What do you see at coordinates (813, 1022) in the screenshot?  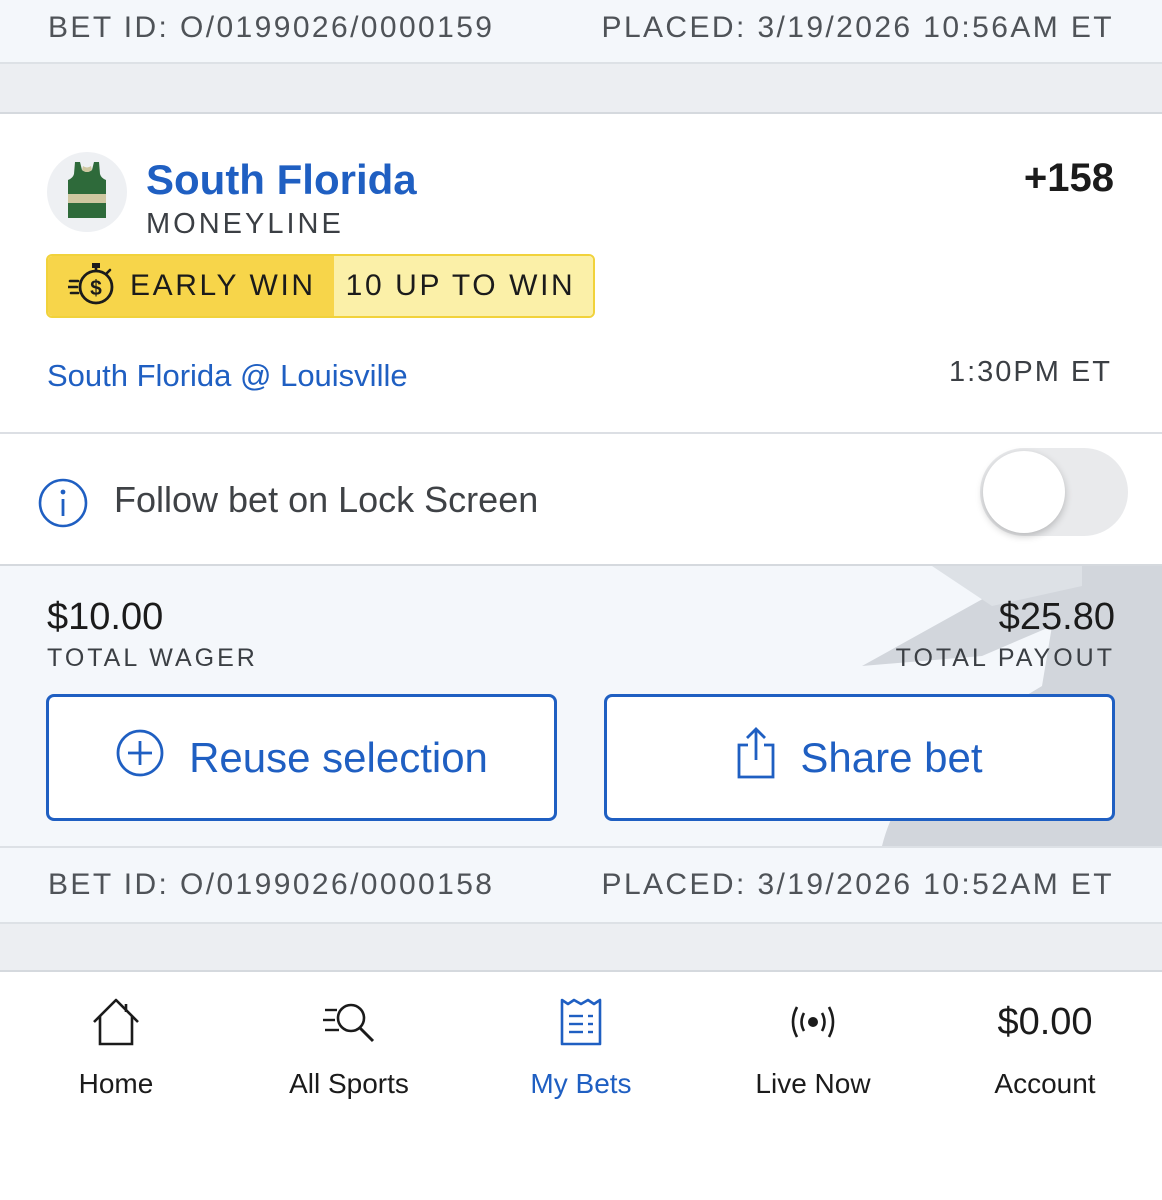 I see `broadcast-icon` at bounding box center [813, 1022].